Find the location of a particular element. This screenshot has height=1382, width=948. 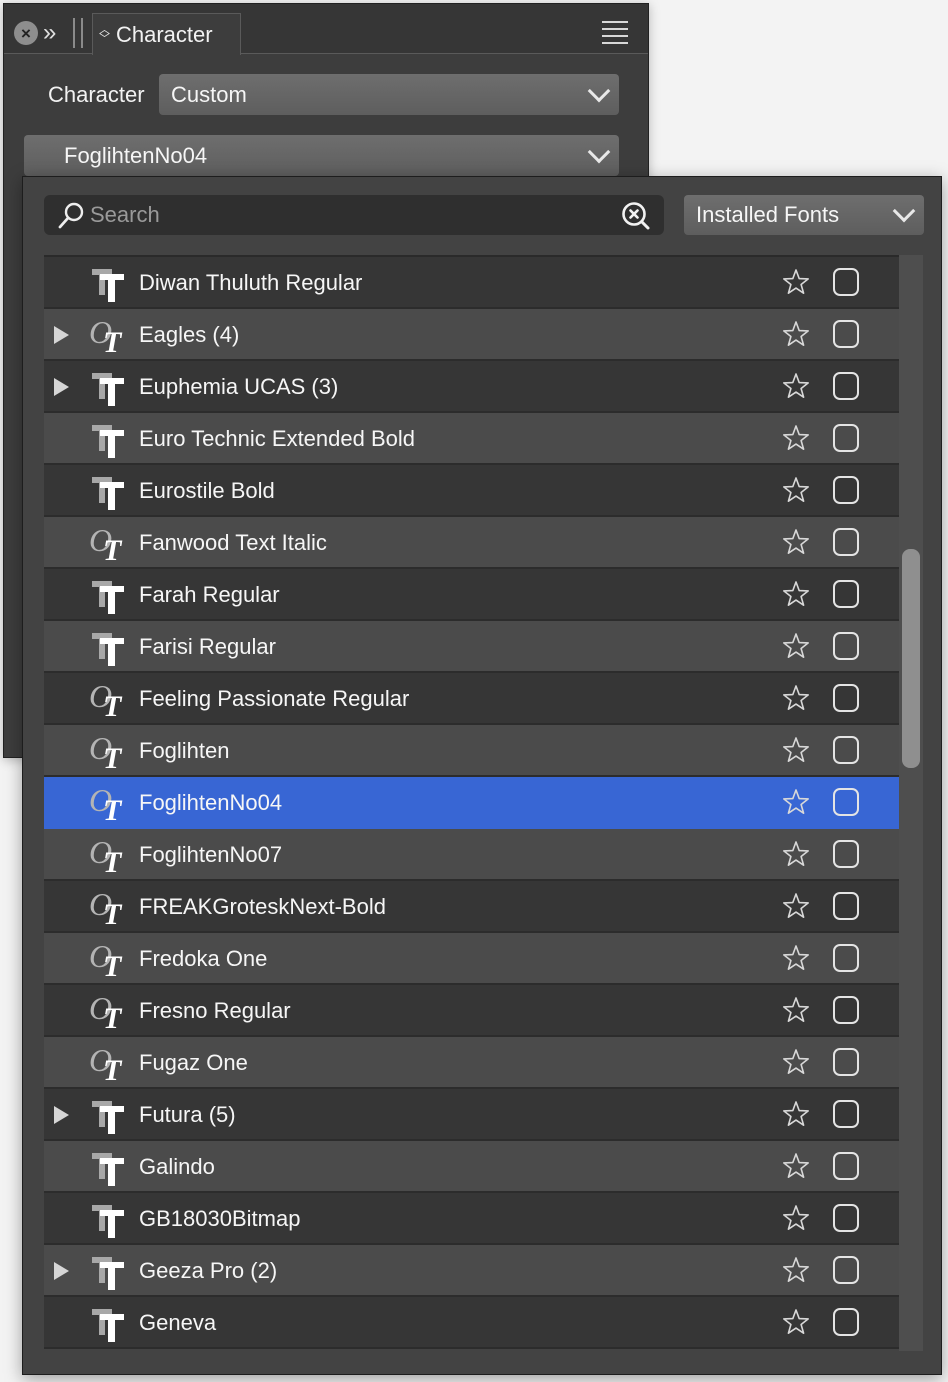

font-family-dropdown: FoglihtenNo04 is located at coordinates (321, 155).